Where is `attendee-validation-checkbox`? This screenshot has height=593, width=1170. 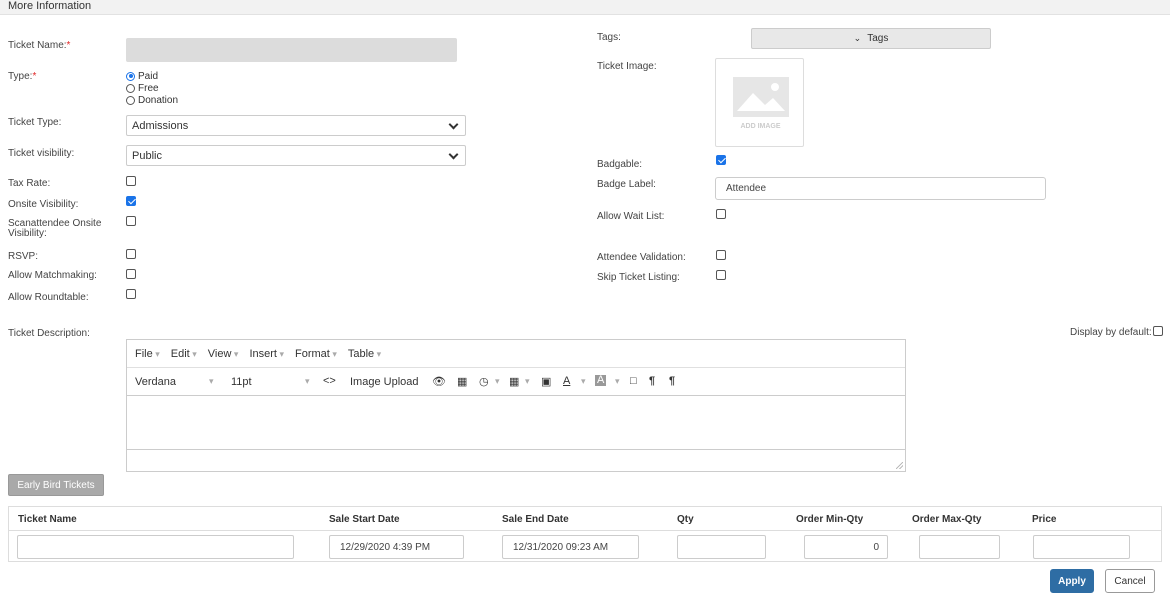 attendee-validation-checkbox is located at coordinates (721, 255).